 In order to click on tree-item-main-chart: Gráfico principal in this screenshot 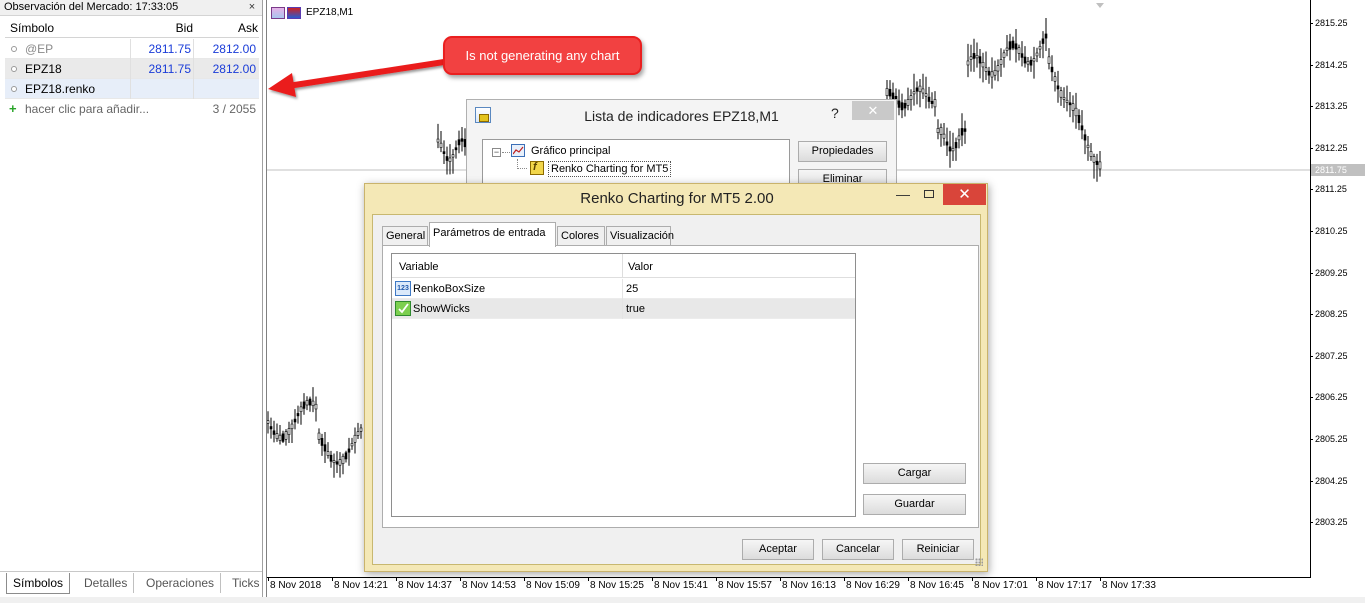, I will do `click(570, 151)`.